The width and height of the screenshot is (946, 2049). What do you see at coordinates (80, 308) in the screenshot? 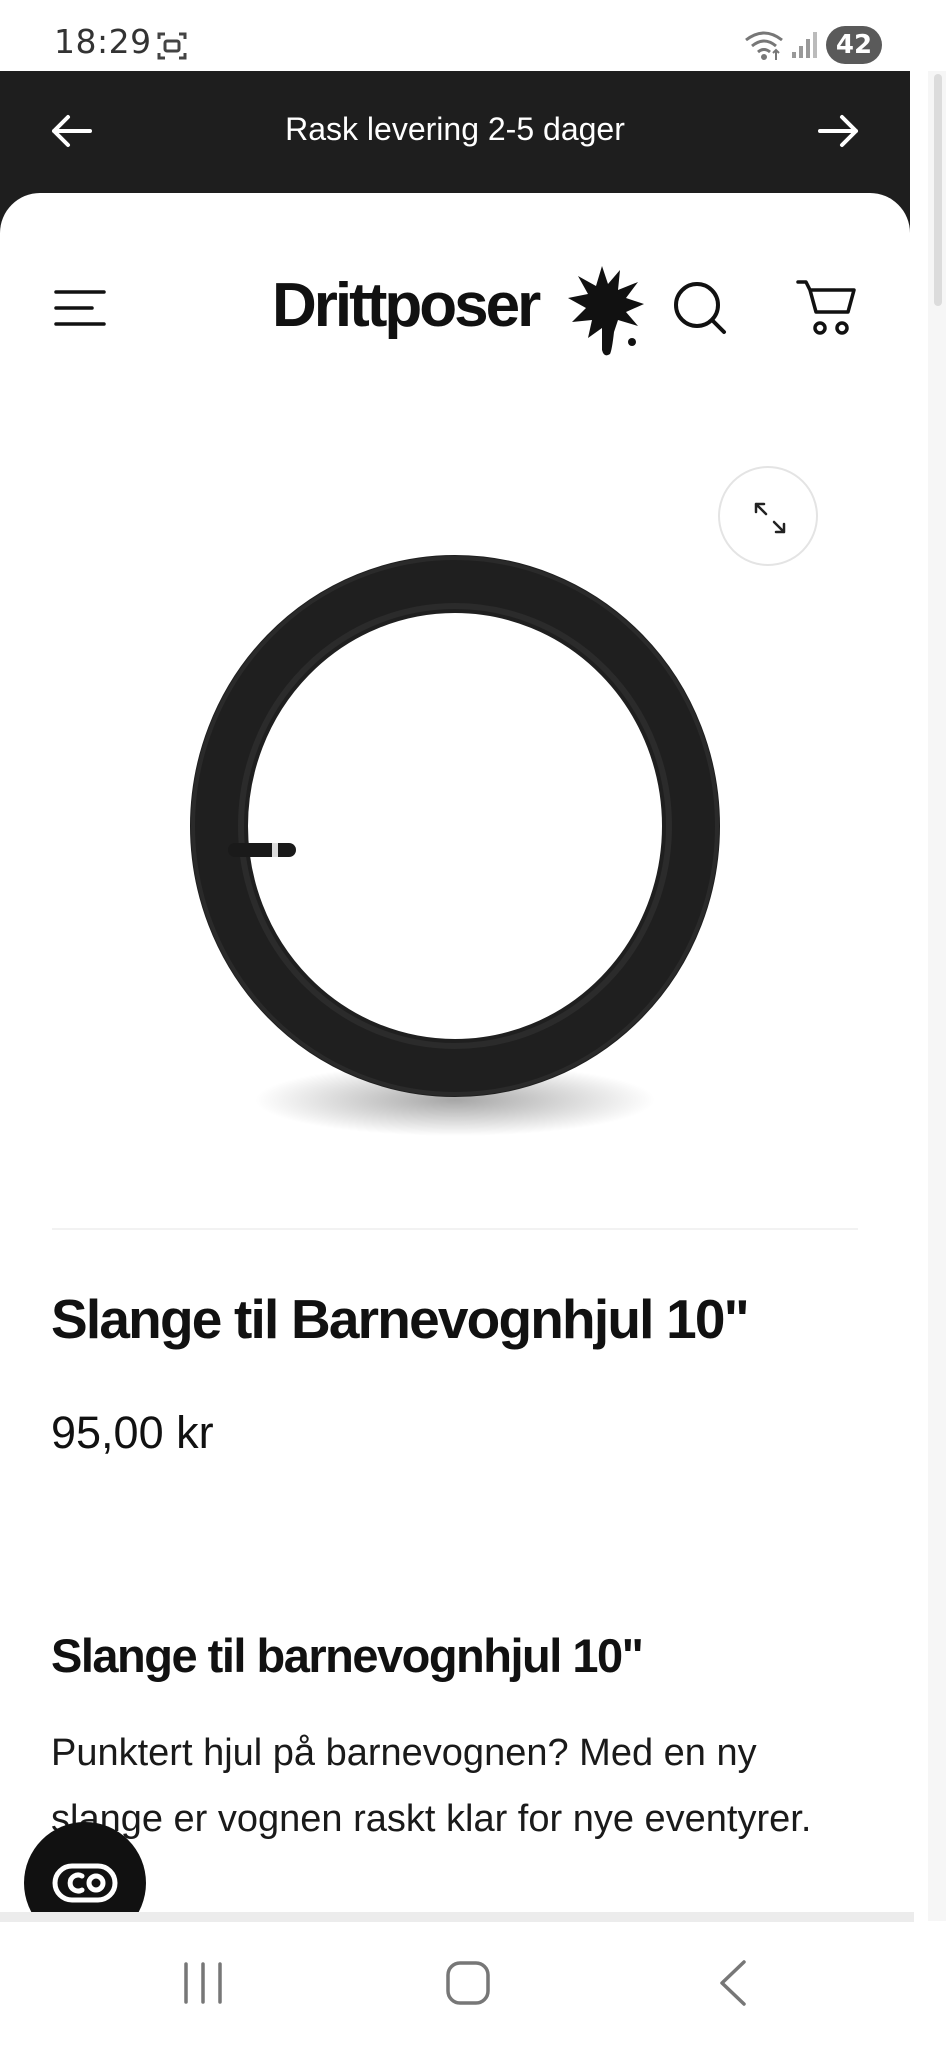
I see `hamburger-menu-icon` at bounding box center [80, 308].